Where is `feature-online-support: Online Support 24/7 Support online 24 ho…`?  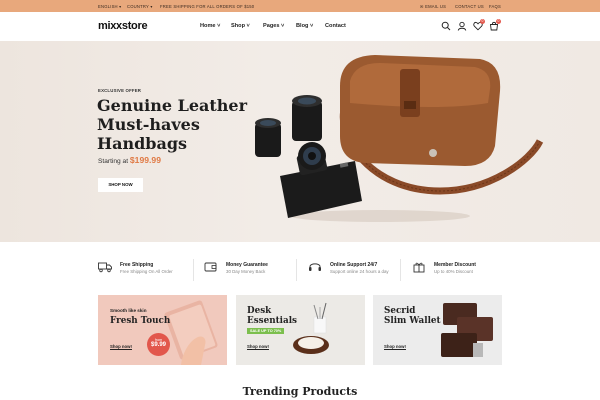 feature-online-support: Online Support 24/7 Support online 24 ho… is located at coordinates (363, 271).